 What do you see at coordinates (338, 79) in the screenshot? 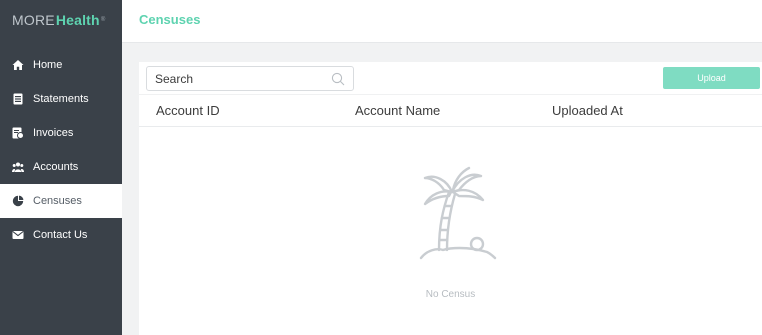
I see `search-icon` at bounding box center [338, 79].